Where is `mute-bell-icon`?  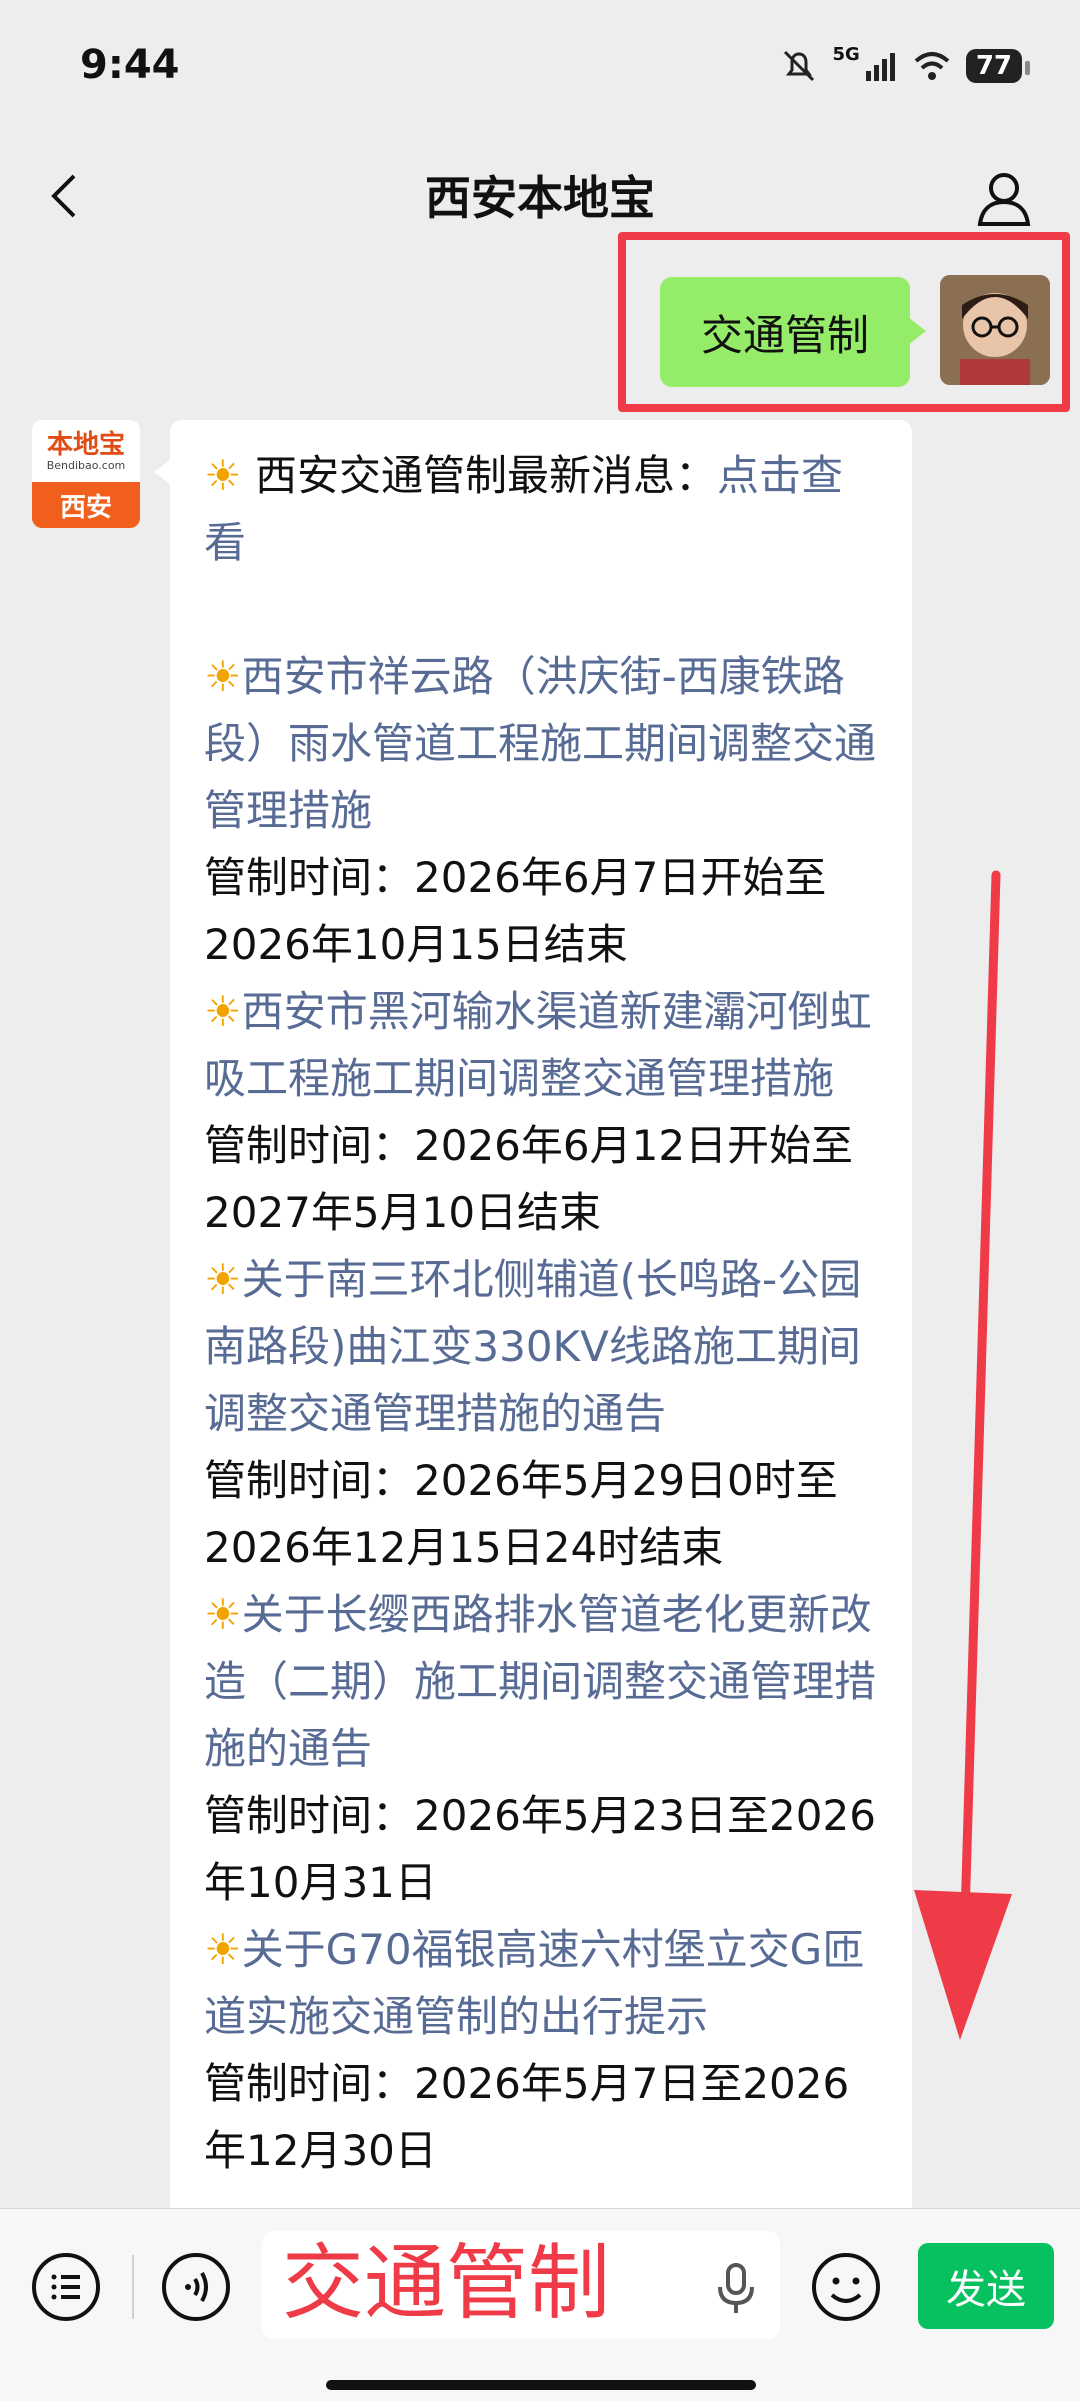
mute-bell-icon is located at coordinates (798, 66).